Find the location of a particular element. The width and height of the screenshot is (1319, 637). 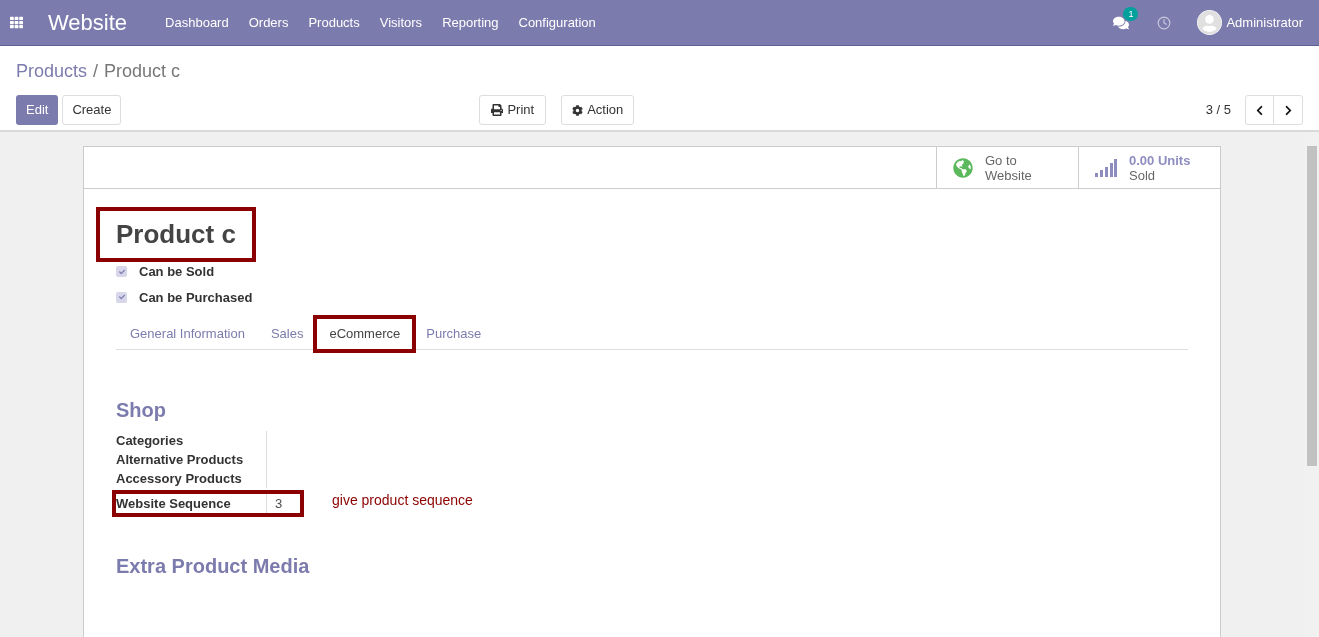

checkbox-label: Can be Purchased is located at coordinates (196, 297).